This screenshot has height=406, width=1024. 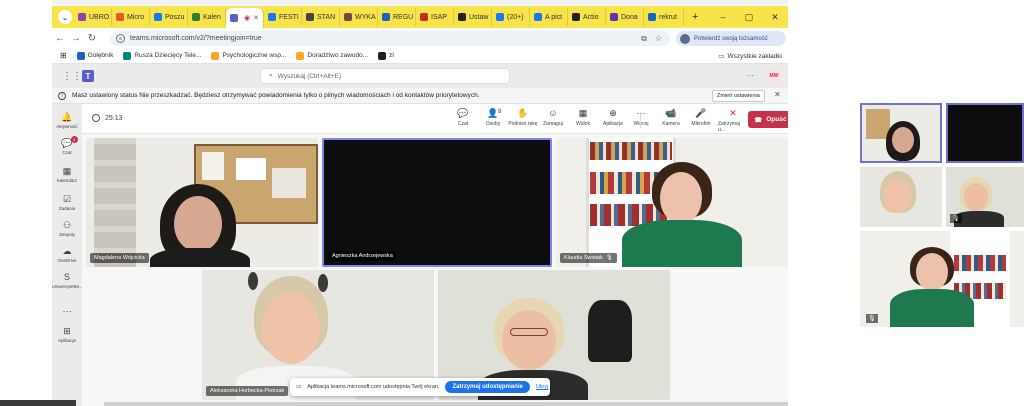 What do you see at coordinates (131, 17) in the screenshot?
I see `browser-tab: Micro` at bounding box center [131, 17].